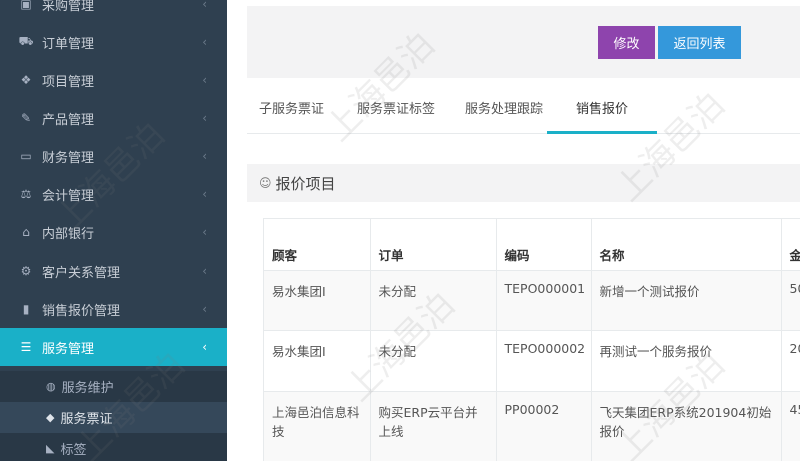 The image size is (800, 461). I want to click on cell-amount: 20, so click(790, 361).